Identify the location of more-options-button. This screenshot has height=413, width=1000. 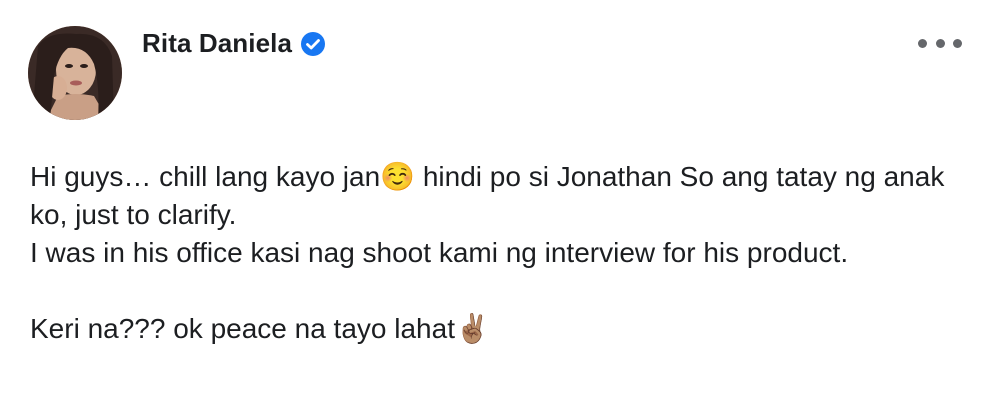
(940, 43).